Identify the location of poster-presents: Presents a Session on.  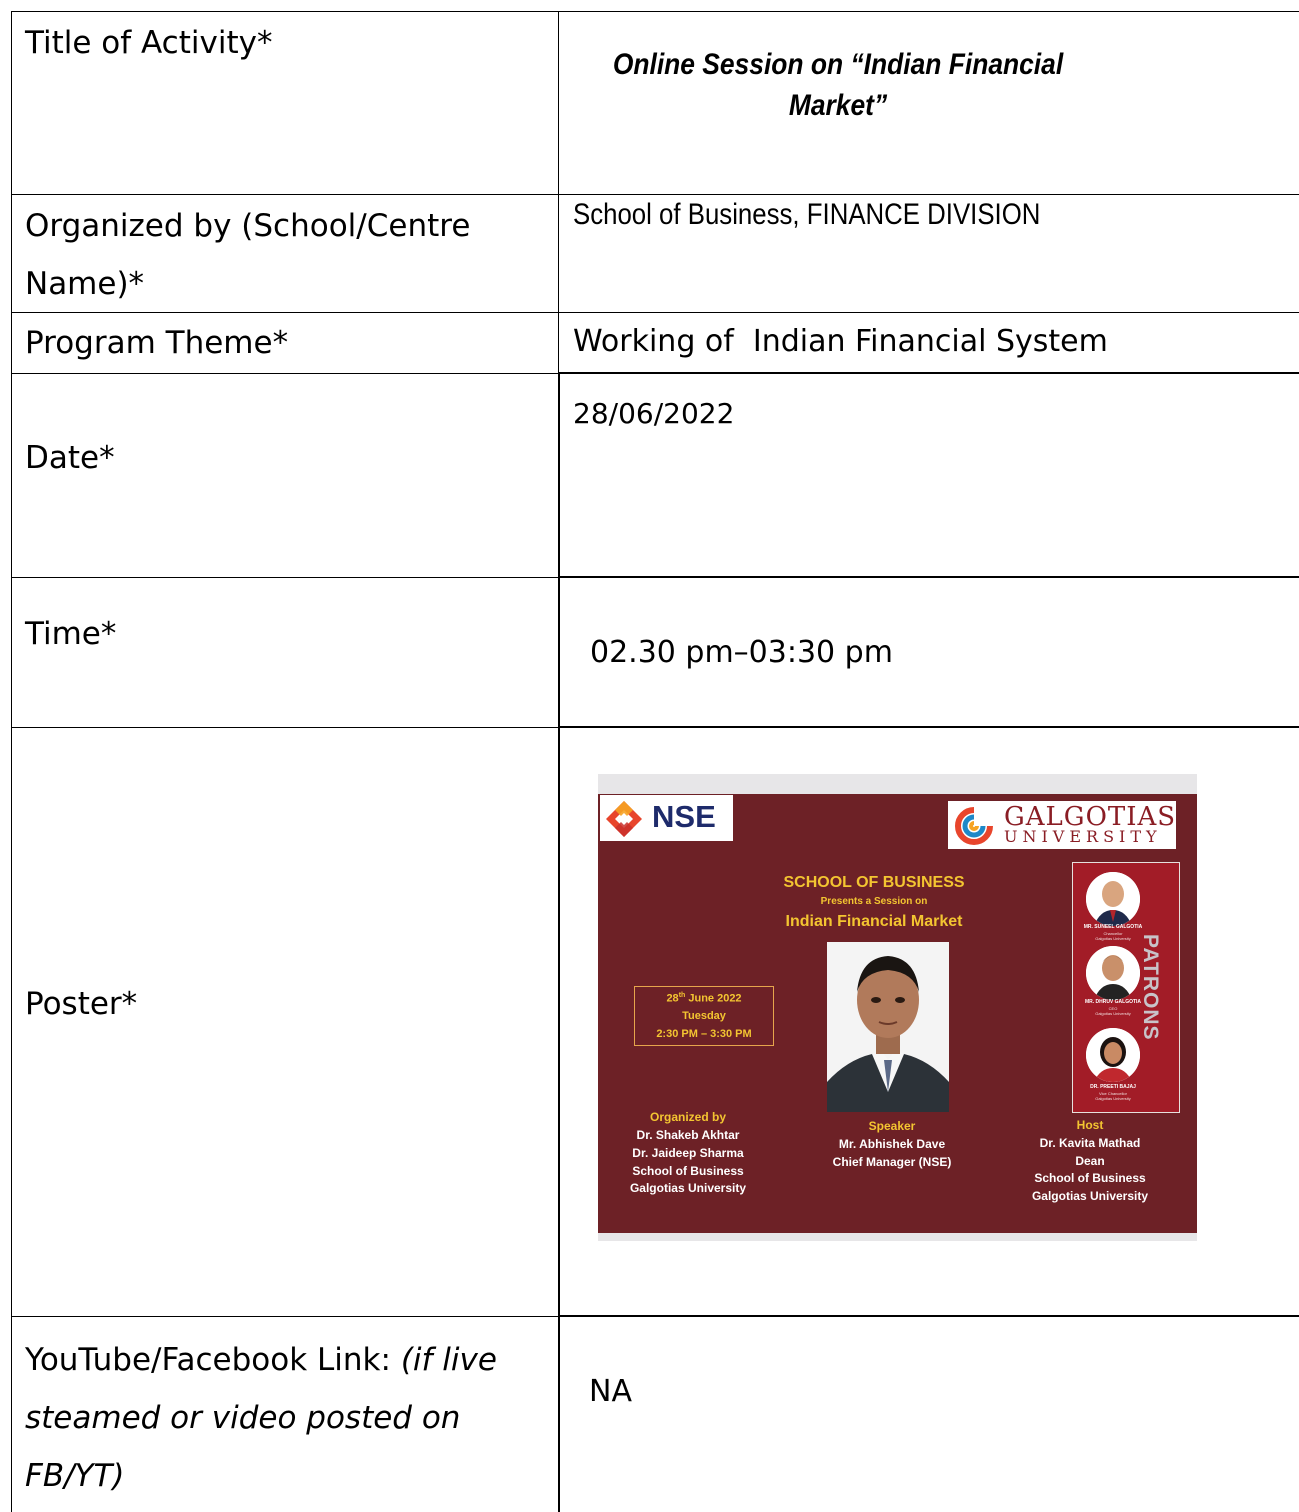
(874, 901).